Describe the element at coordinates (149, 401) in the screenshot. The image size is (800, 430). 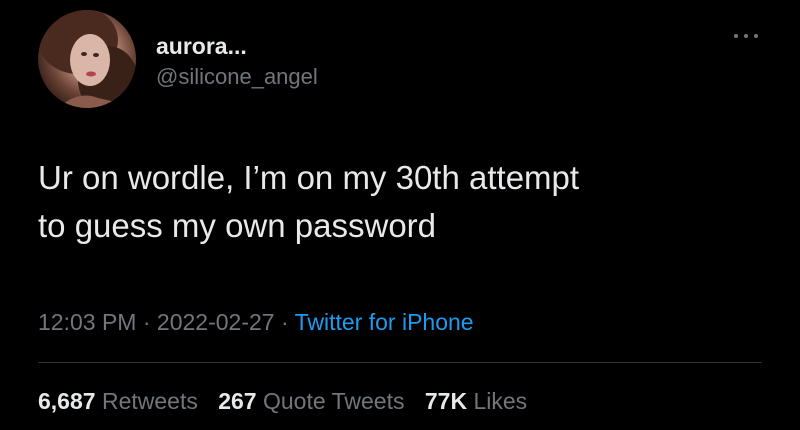
I see `retweets-label: Retweets` at that location.